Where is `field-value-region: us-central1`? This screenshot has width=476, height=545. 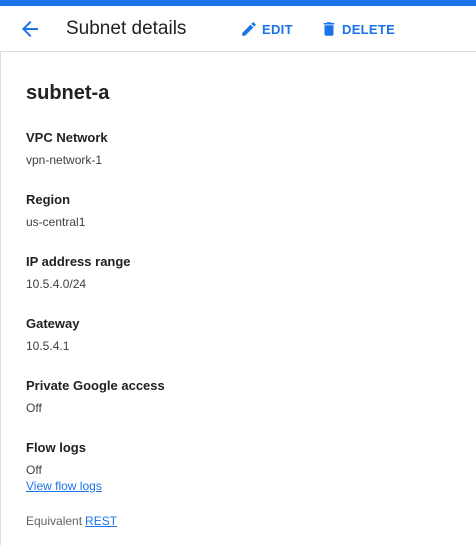 field-value-region: us-central1 is located at coordinates (56, 222).